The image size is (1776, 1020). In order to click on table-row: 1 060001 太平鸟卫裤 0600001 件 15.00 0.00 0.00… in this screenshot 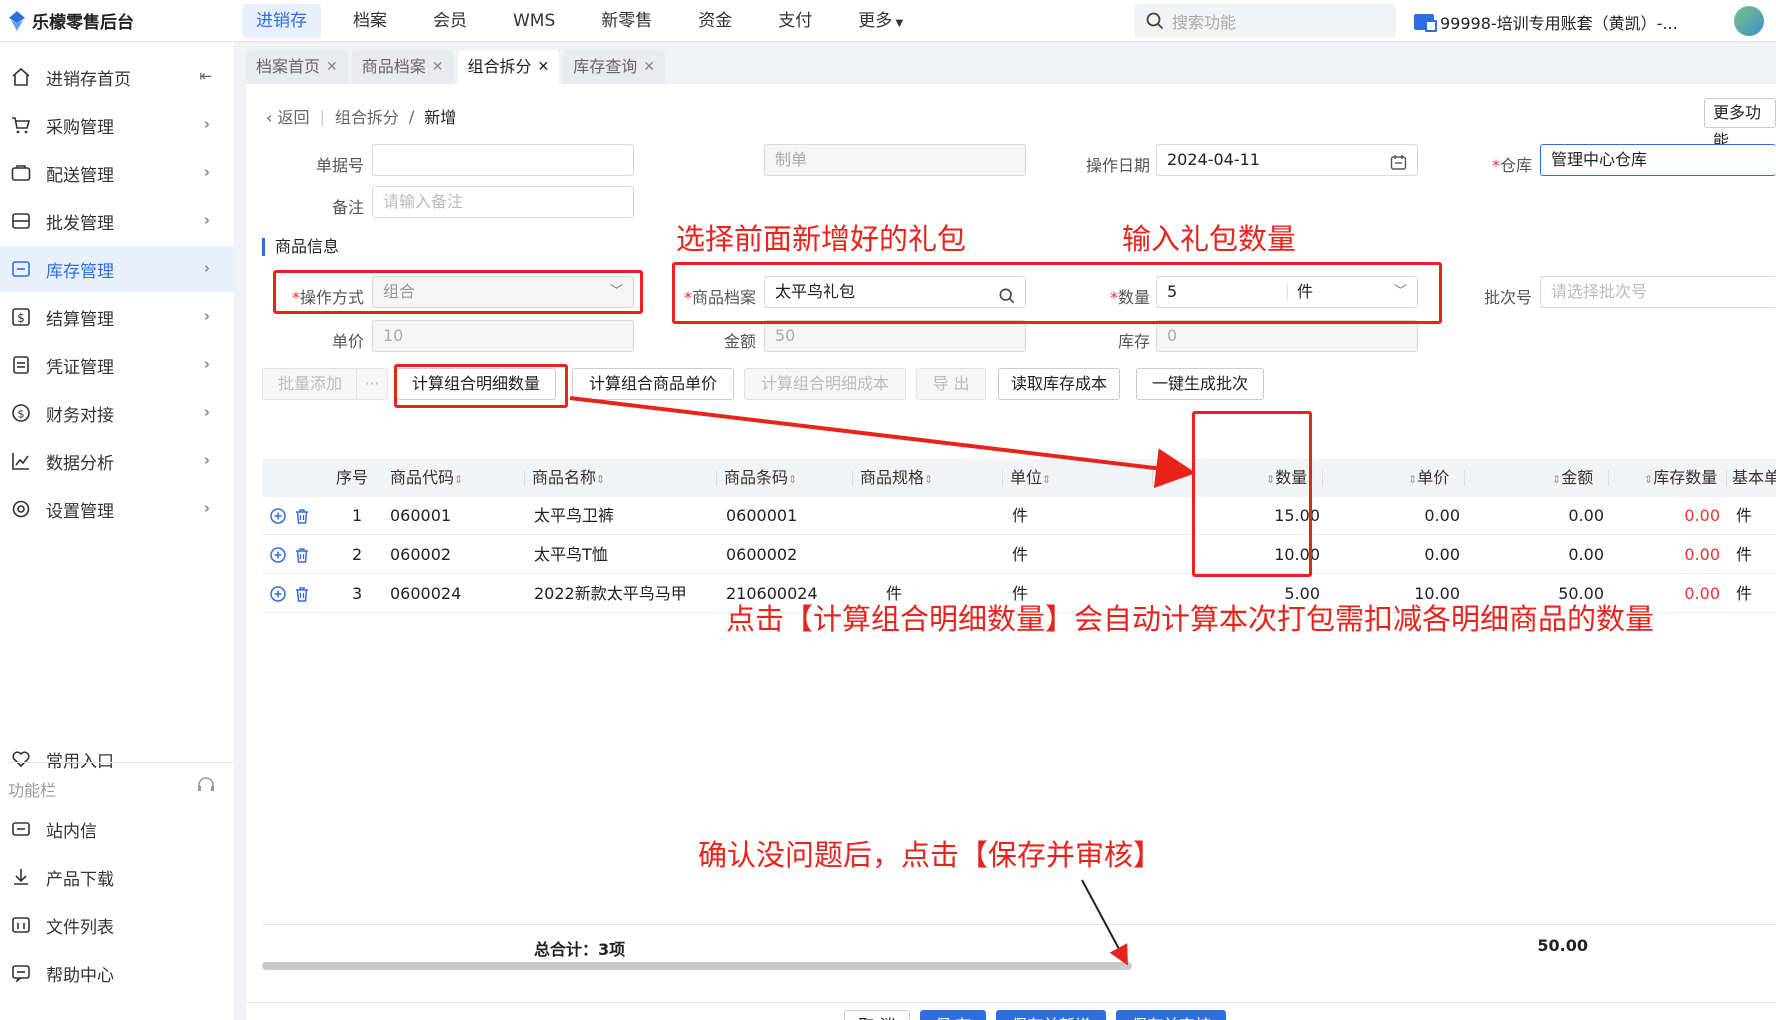, I will do `click(1019, 516)`.